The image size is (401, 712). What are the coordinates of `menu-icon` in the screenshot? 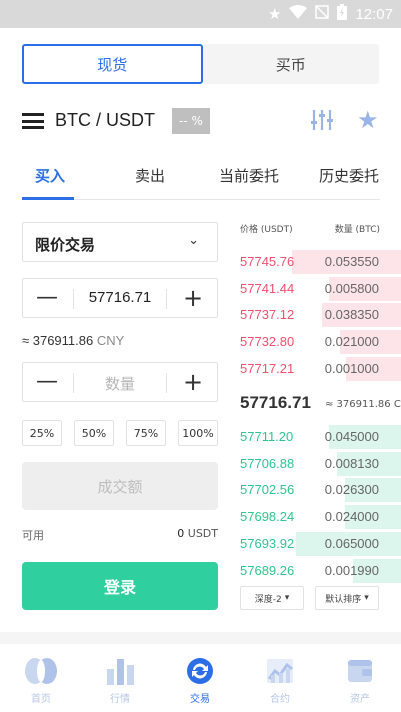 It's located at (33, 121).